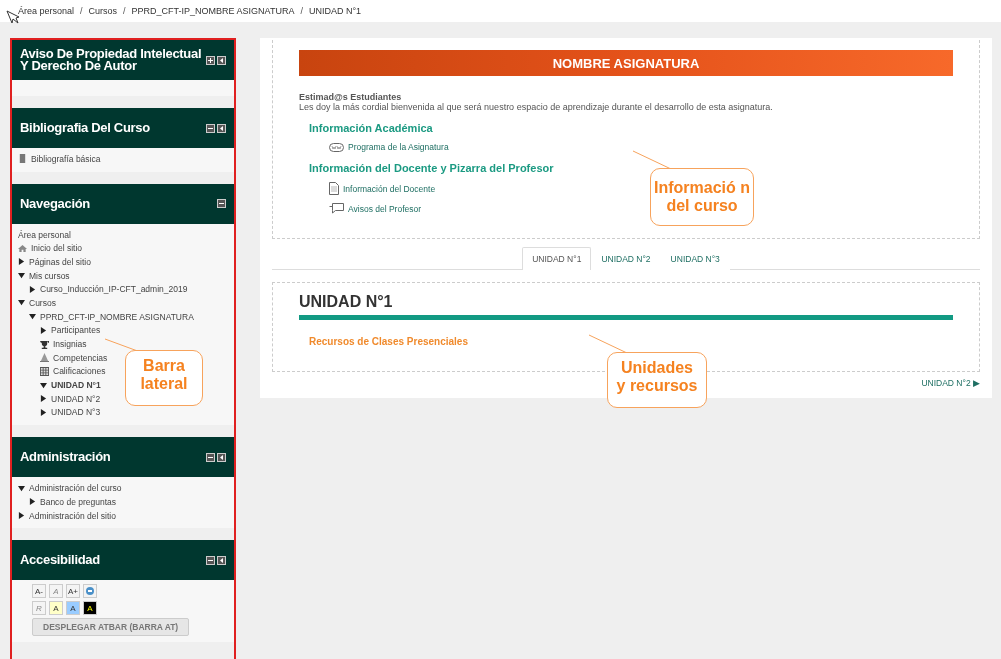 Image resolution: width=1001 pixels, height=659 pixels. What do you see at coordinates (371, 128) in the screenshot?
I see `section-heading: Información Académica` at bounding box center [371, 128].